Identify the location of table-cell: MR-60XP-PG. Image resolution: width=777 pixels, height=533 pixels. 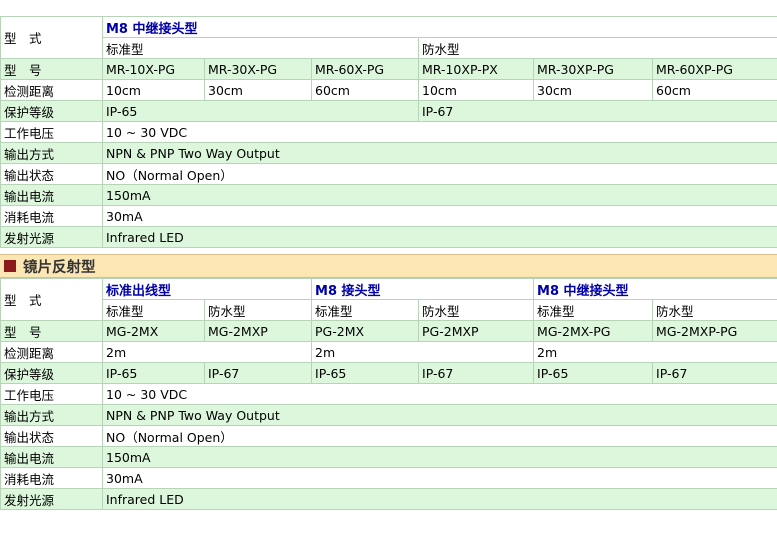
(714, 69).